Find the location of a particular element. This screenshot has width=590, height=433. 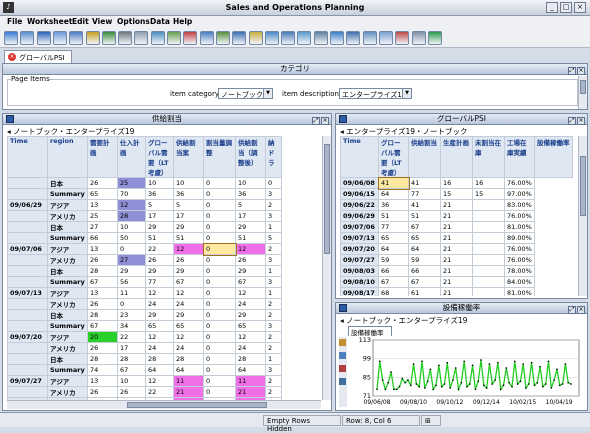

toolbar-button-26-icon is located at coordinates (418, 38).